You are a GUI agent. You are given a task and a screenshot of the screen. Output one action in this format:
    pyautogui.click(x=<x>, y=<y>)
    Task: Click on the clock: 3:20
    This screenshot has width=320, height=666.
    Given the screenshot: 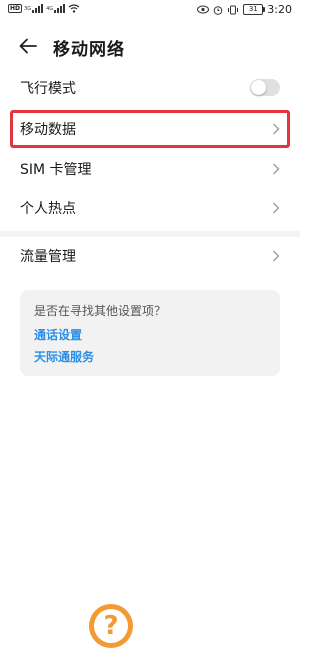 What is the action you would take?
    pyautogui.click(x=279, y=9)
    